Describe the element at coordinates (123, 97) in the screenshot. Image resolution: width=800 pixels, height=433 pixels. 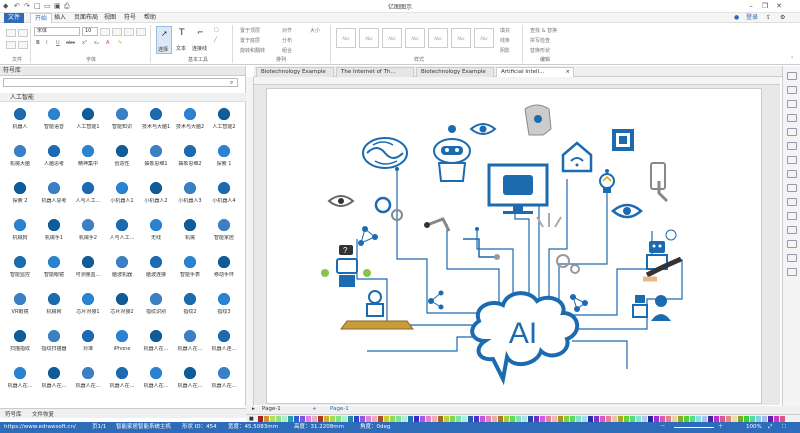
I see `library-category-header: 人工智能` at that location.